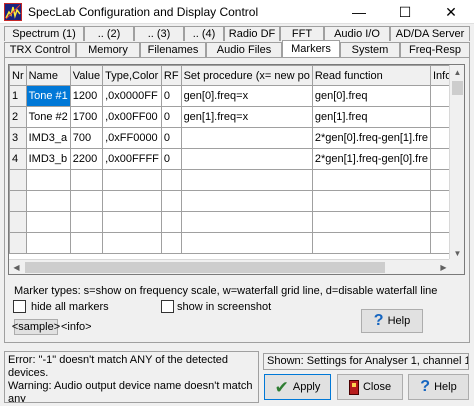  Describe the element at coordinates (371, 138) in the screenshot. I see `table-cell: 2*gen[0].freq-gen[1].fre` at that location.